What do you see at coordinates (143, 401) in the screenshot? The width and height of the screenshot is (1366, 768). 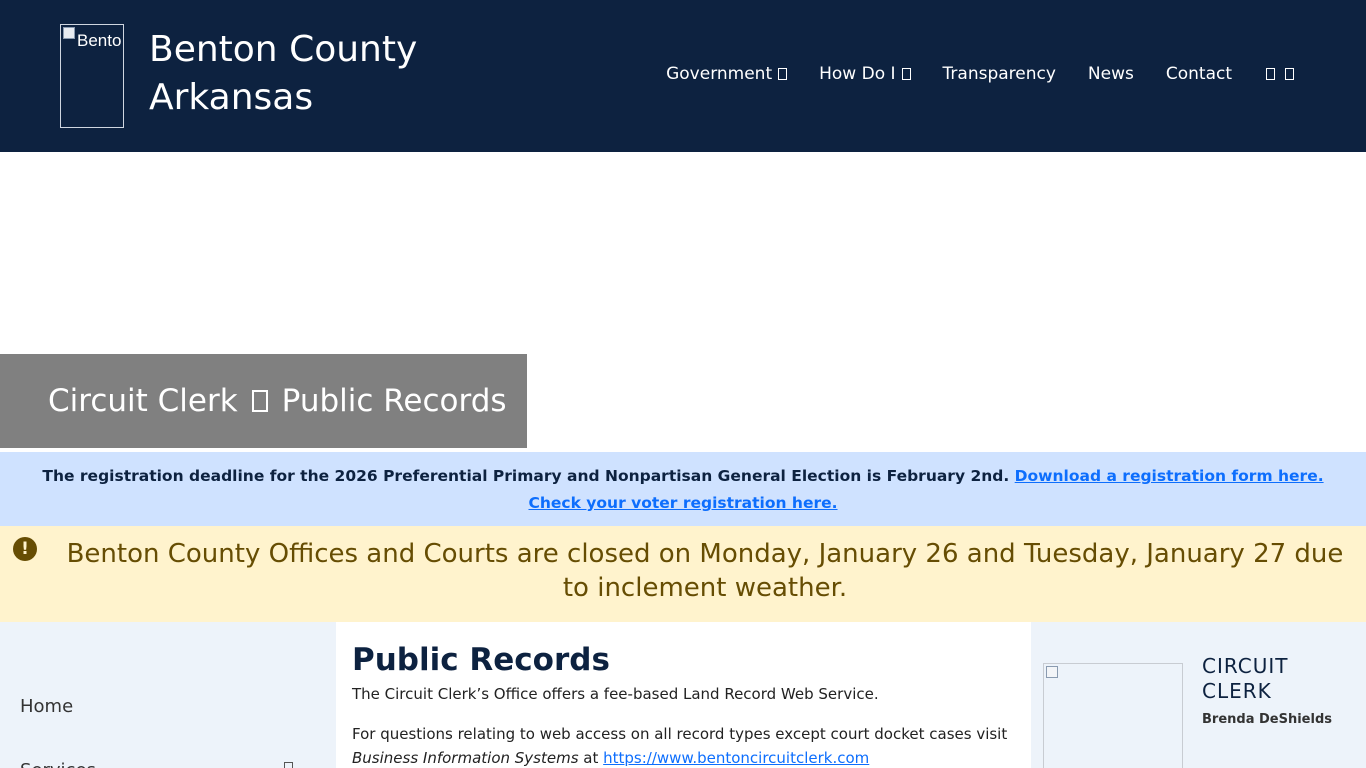 I see `page-title-parent: Circuit Clerk` at bounding box center [143, 401].